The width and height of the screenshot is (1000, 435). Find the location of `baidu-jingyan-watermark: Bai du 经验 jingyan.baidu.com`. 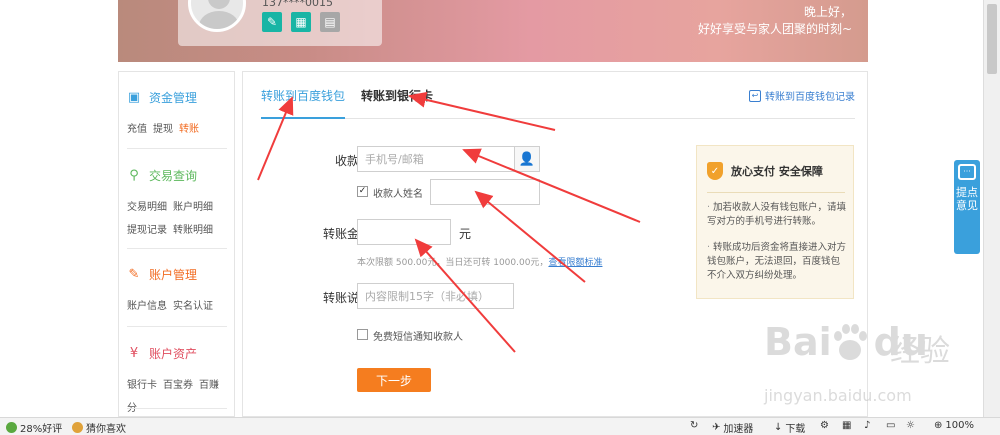

baidu-jingyan-watermark: Bai du 经验 jingyan.baidu.com is located at coordinates (875, 366).